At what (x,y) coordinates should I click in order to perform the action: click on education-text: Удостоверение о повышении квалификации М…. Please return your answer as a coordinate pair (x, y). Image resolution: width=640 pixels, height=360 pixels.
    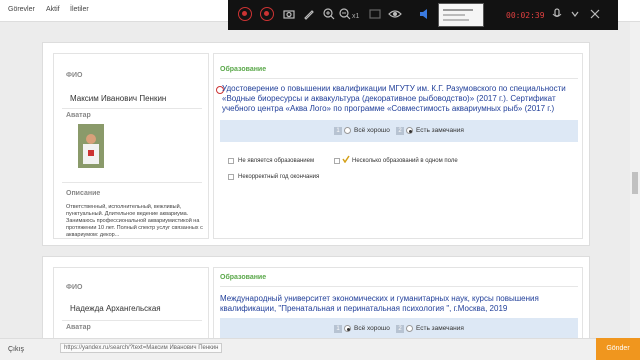
    Looking at the image, I should click on (394, 98).